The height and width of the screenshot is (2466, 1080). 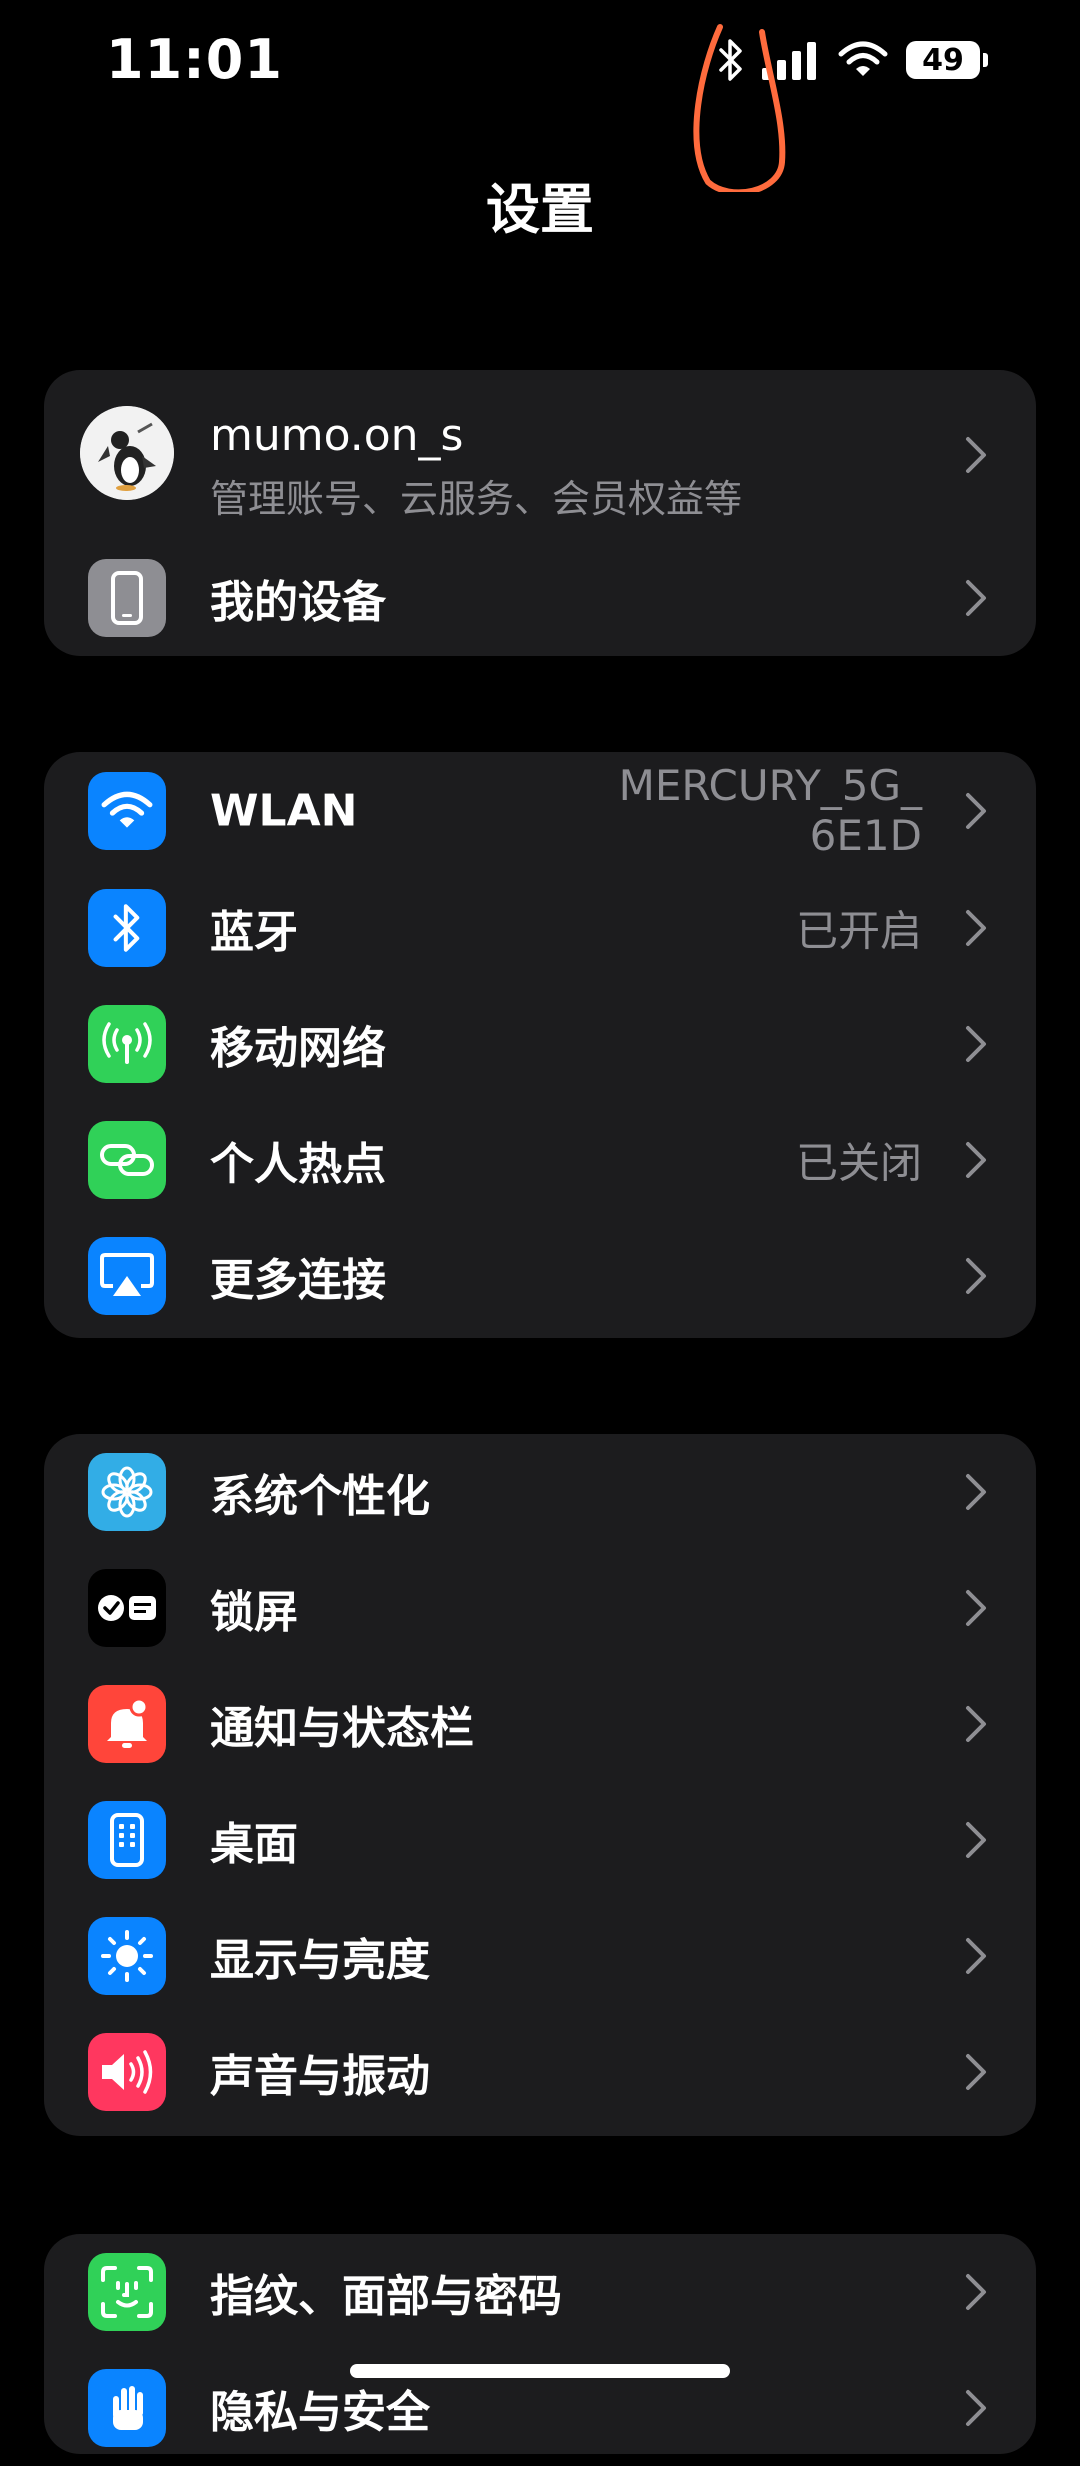 What do you see at coordinates (540, 1492) in the screenshot?
I see `system-personalization-row: 系统个性化` at bounding box center [540, 1492].